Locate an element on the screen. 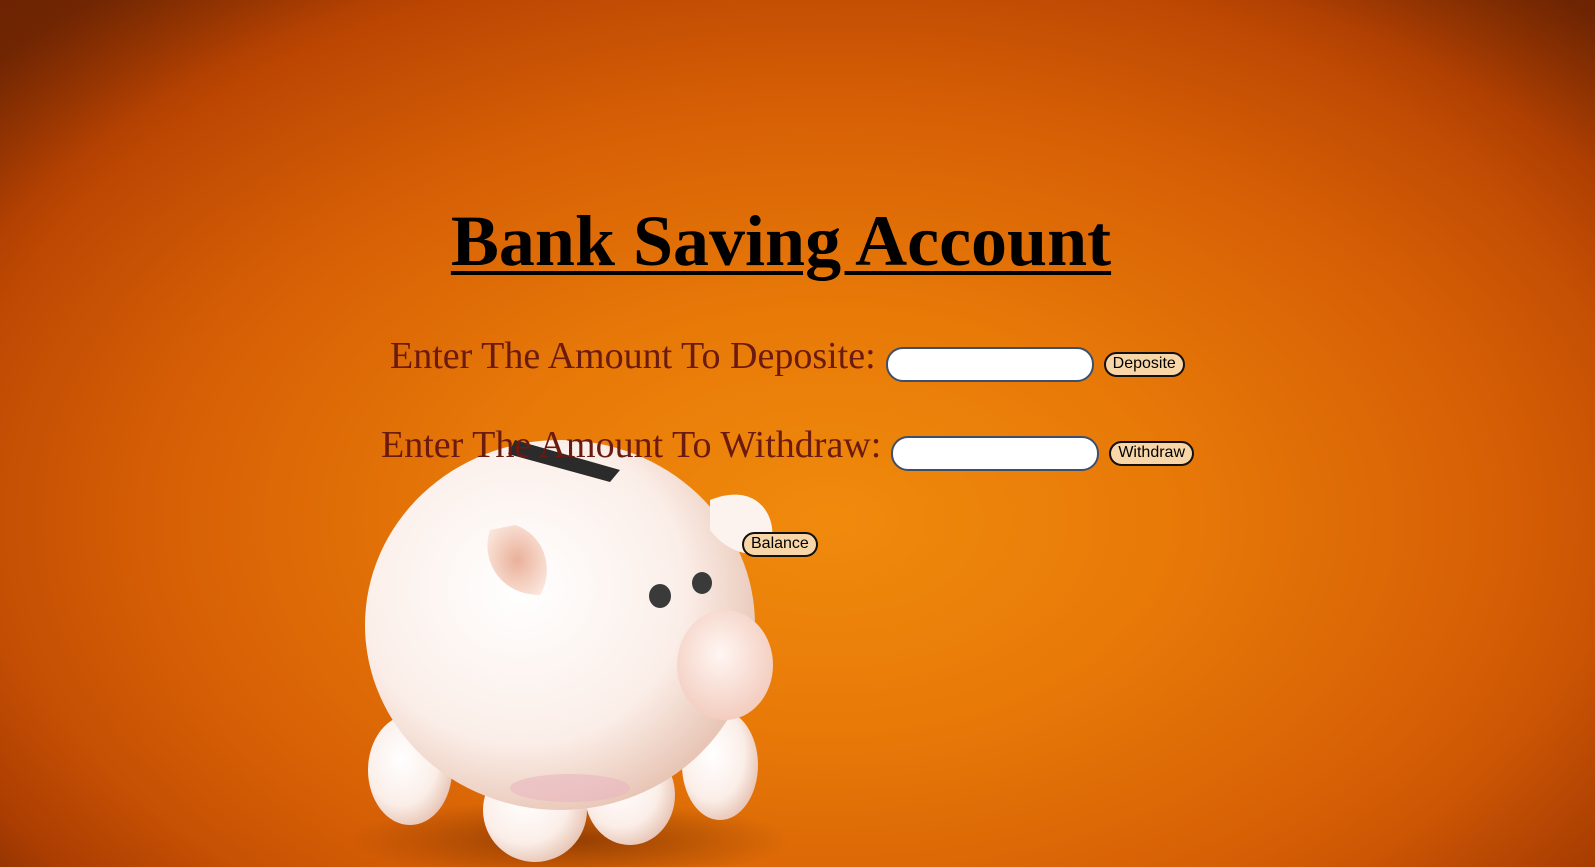 The image size is (1595, 867). withdraw-row: Enter The Amount To Withdraw: Withdraw is located at coordinates (787, 447).